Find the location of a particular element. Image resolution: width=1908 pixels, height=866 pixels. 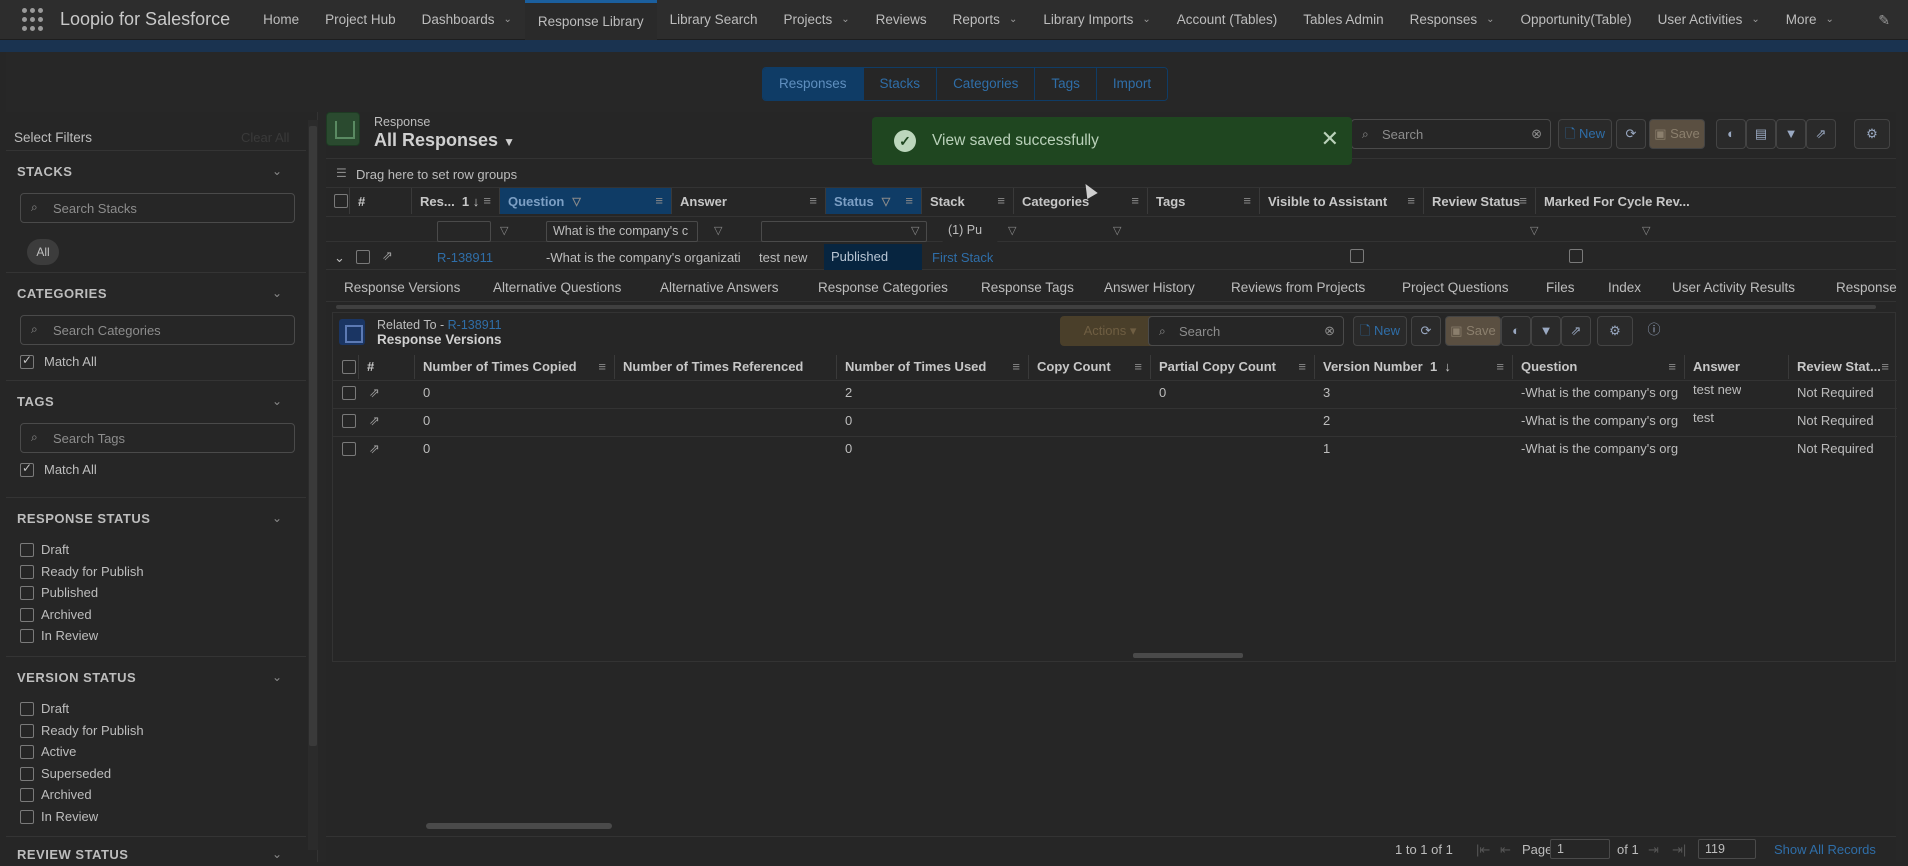

nav-item: Reports ⌄ is located at coordinates (985, 20).